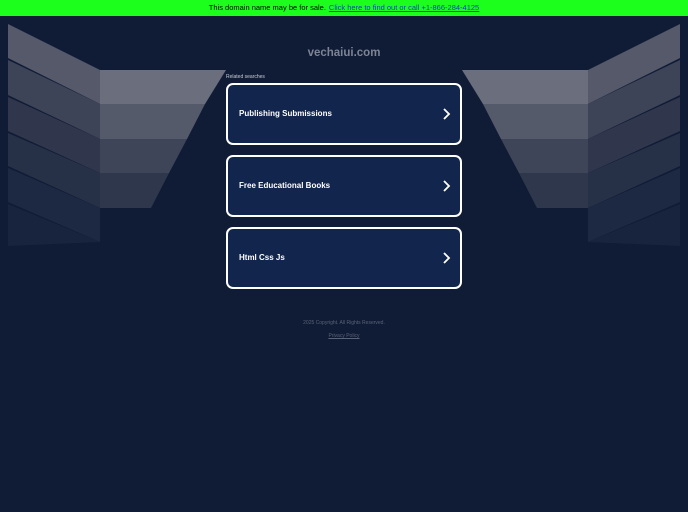 This screenshot has height=512, width=688. What do you see at coordinates (344, 186) in the screenshot?
I see `search-card-free-educational-books: Free Educational Books` at bounding box center [344, 186].